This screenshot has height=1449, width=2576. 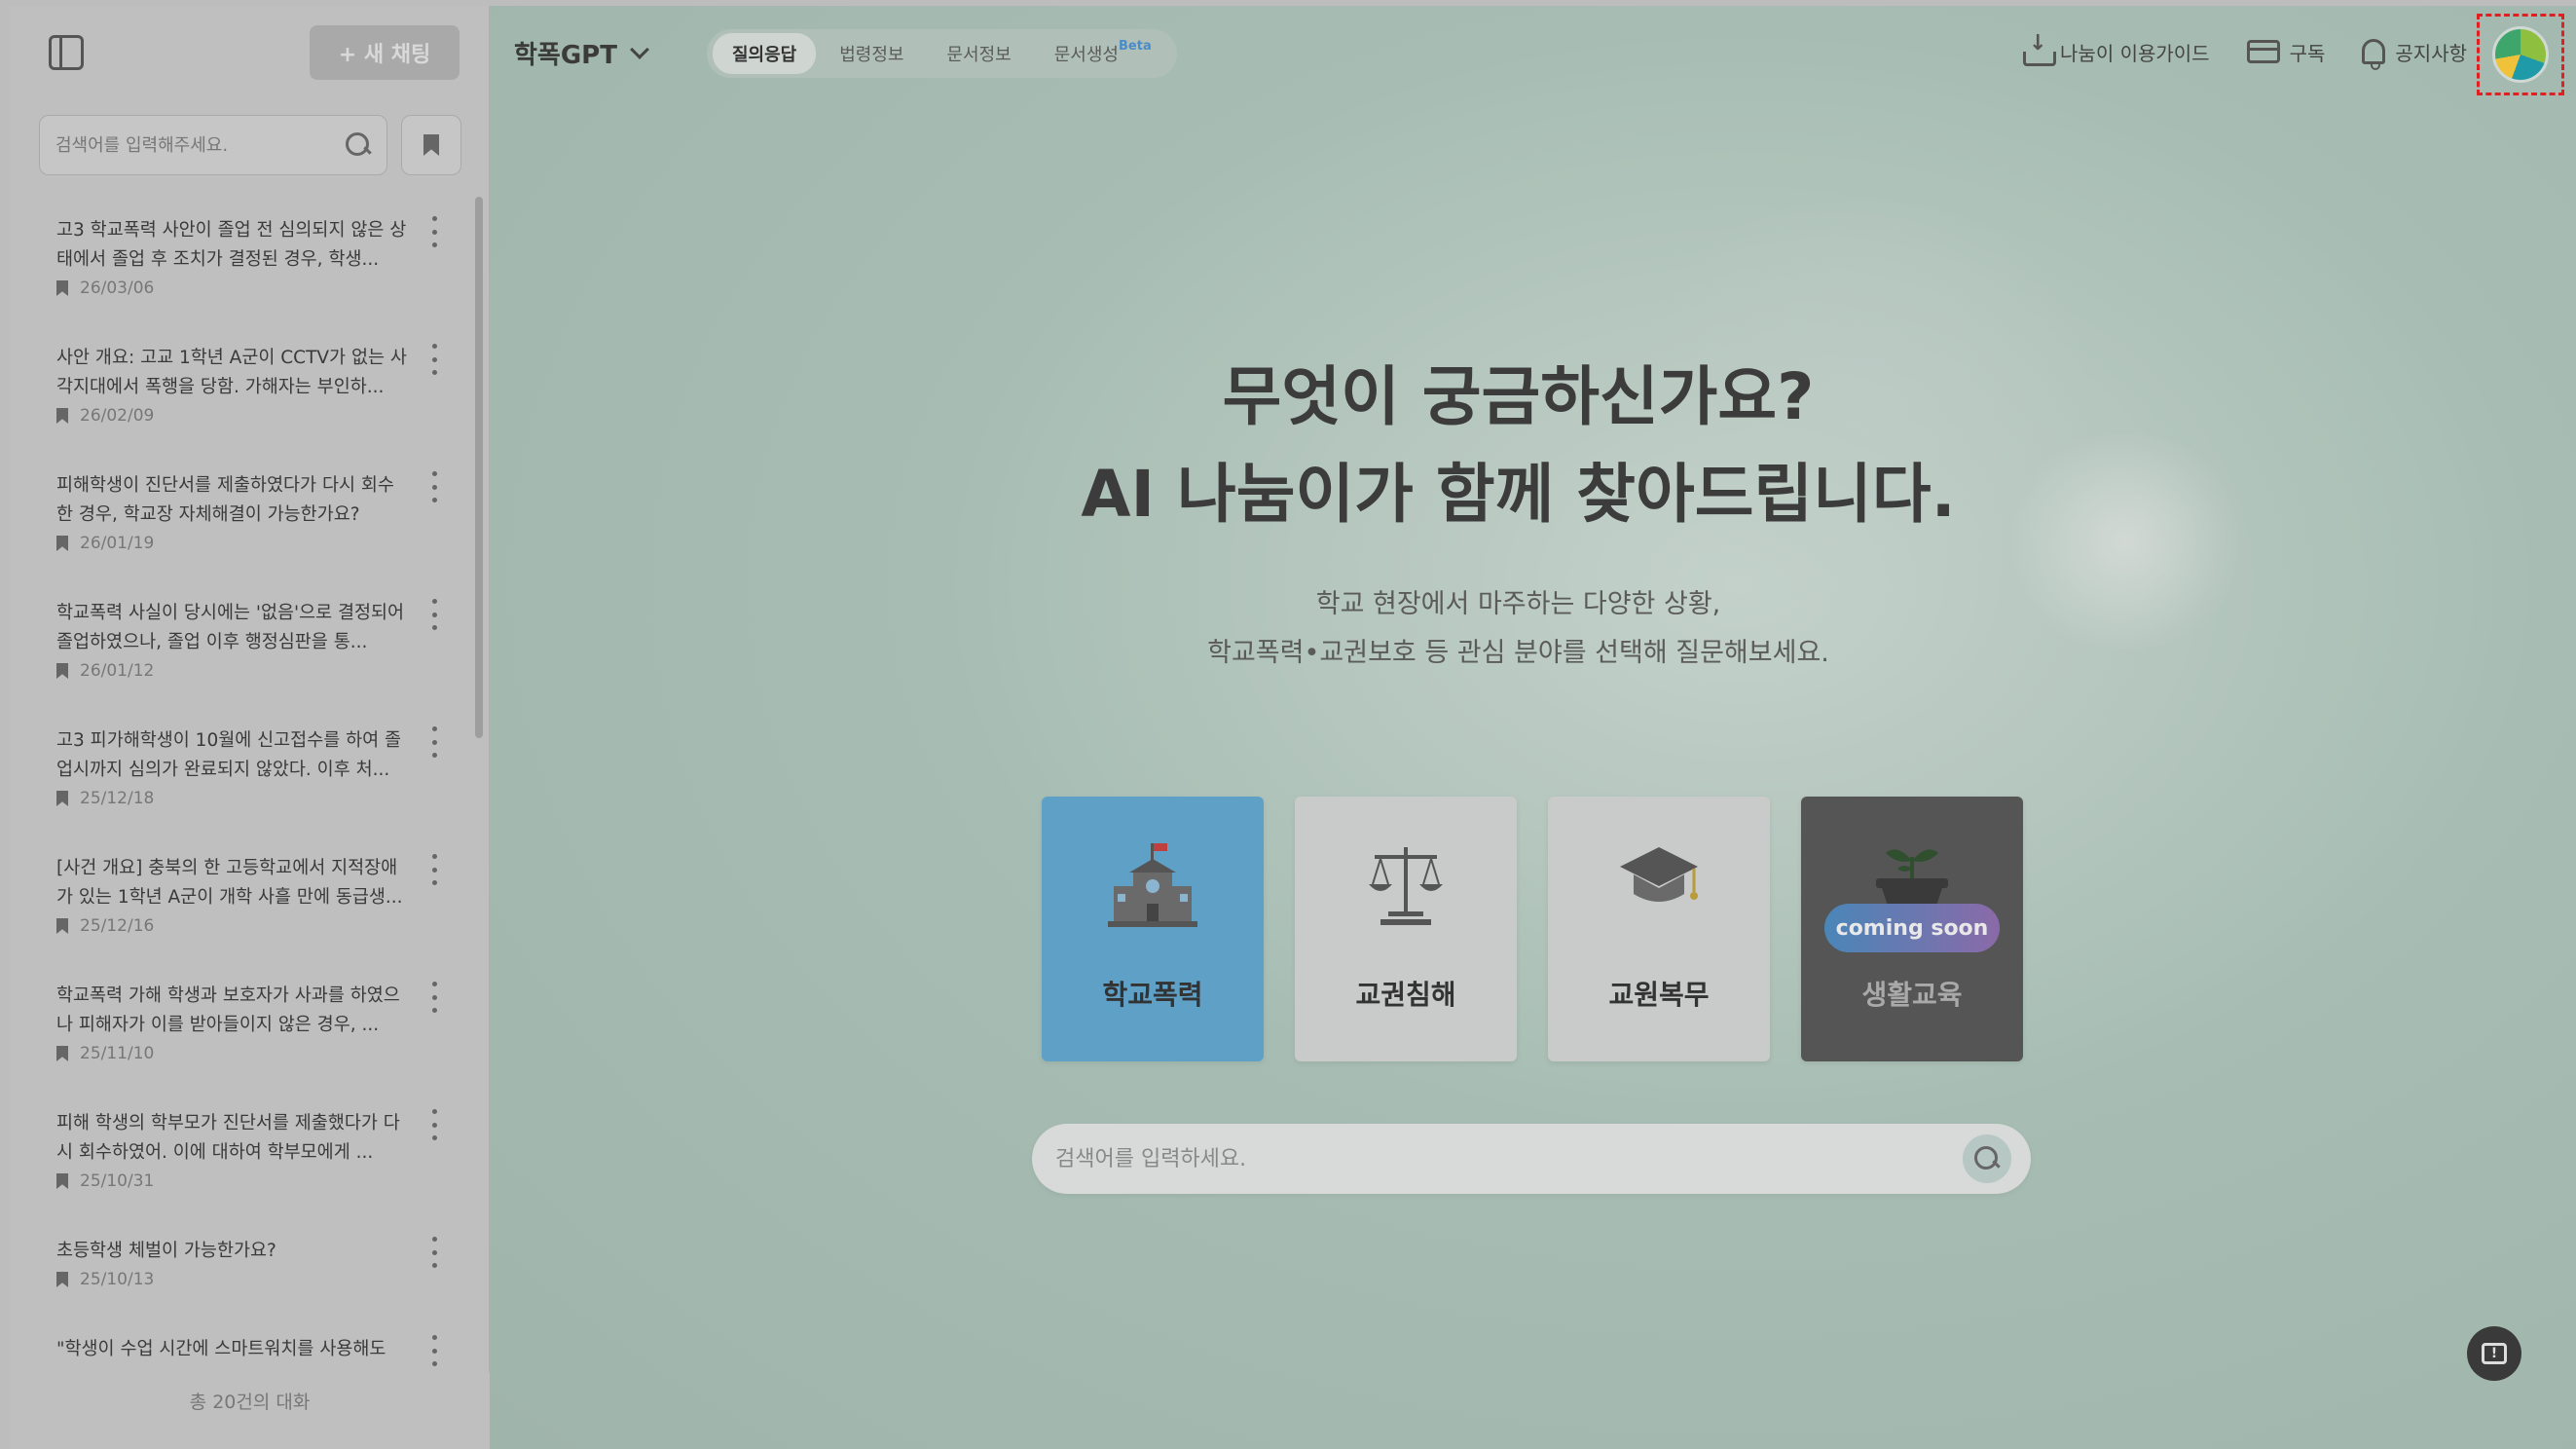 What do you see at coordinates (765, 54) in the screenshot?
I see `tab-qa: 질의응답` at bounding box center [765, 54].